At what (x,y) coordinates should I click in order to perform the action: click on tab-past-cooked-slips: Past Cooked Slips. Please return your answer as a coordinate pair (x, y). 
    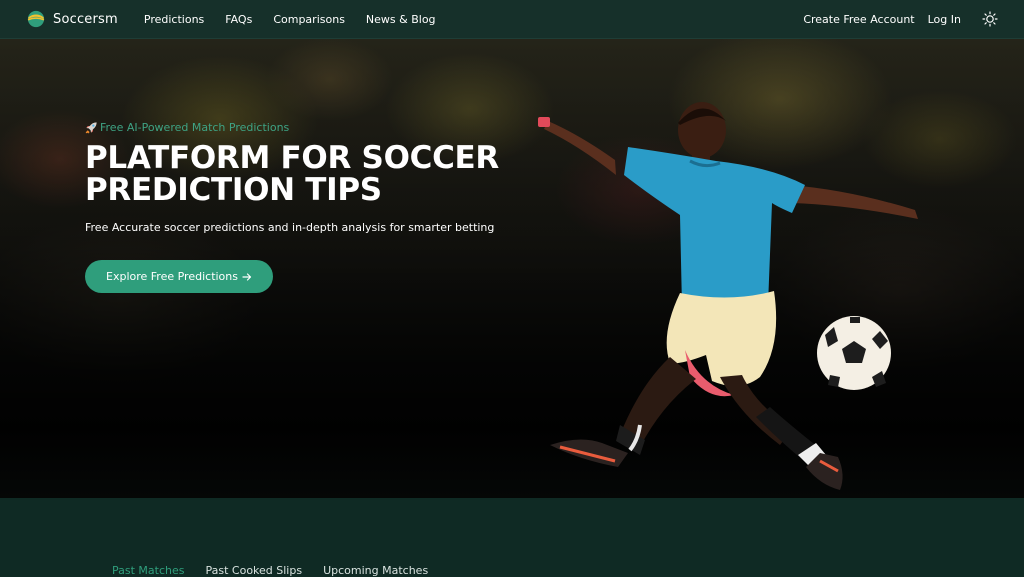
    Looking at the image, I should click on (253, 570).